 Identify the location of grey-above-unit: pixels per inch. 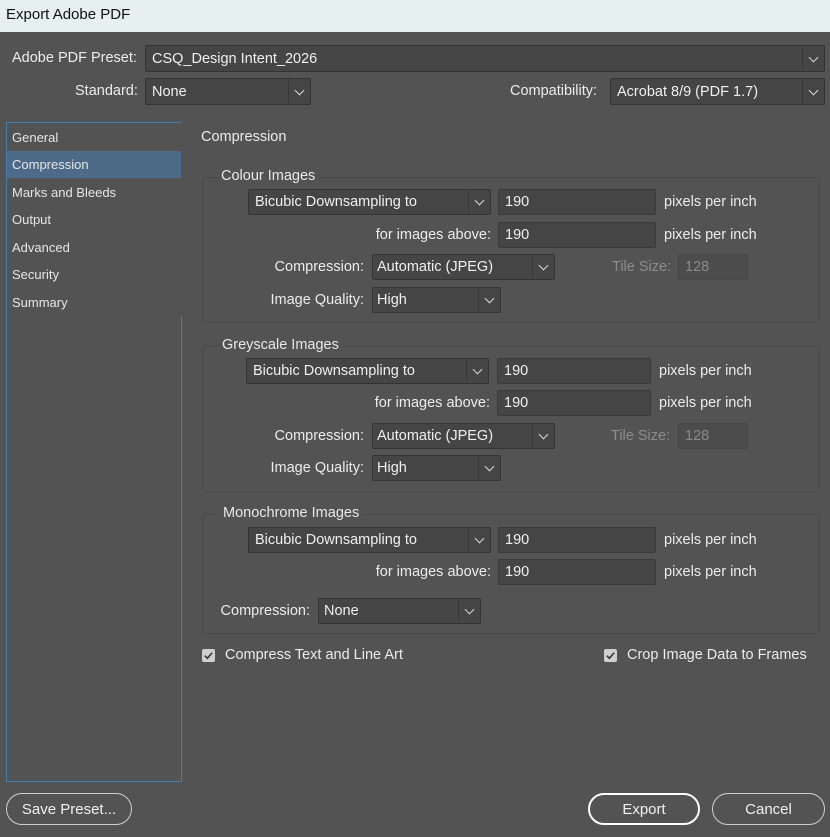
(705, 403).